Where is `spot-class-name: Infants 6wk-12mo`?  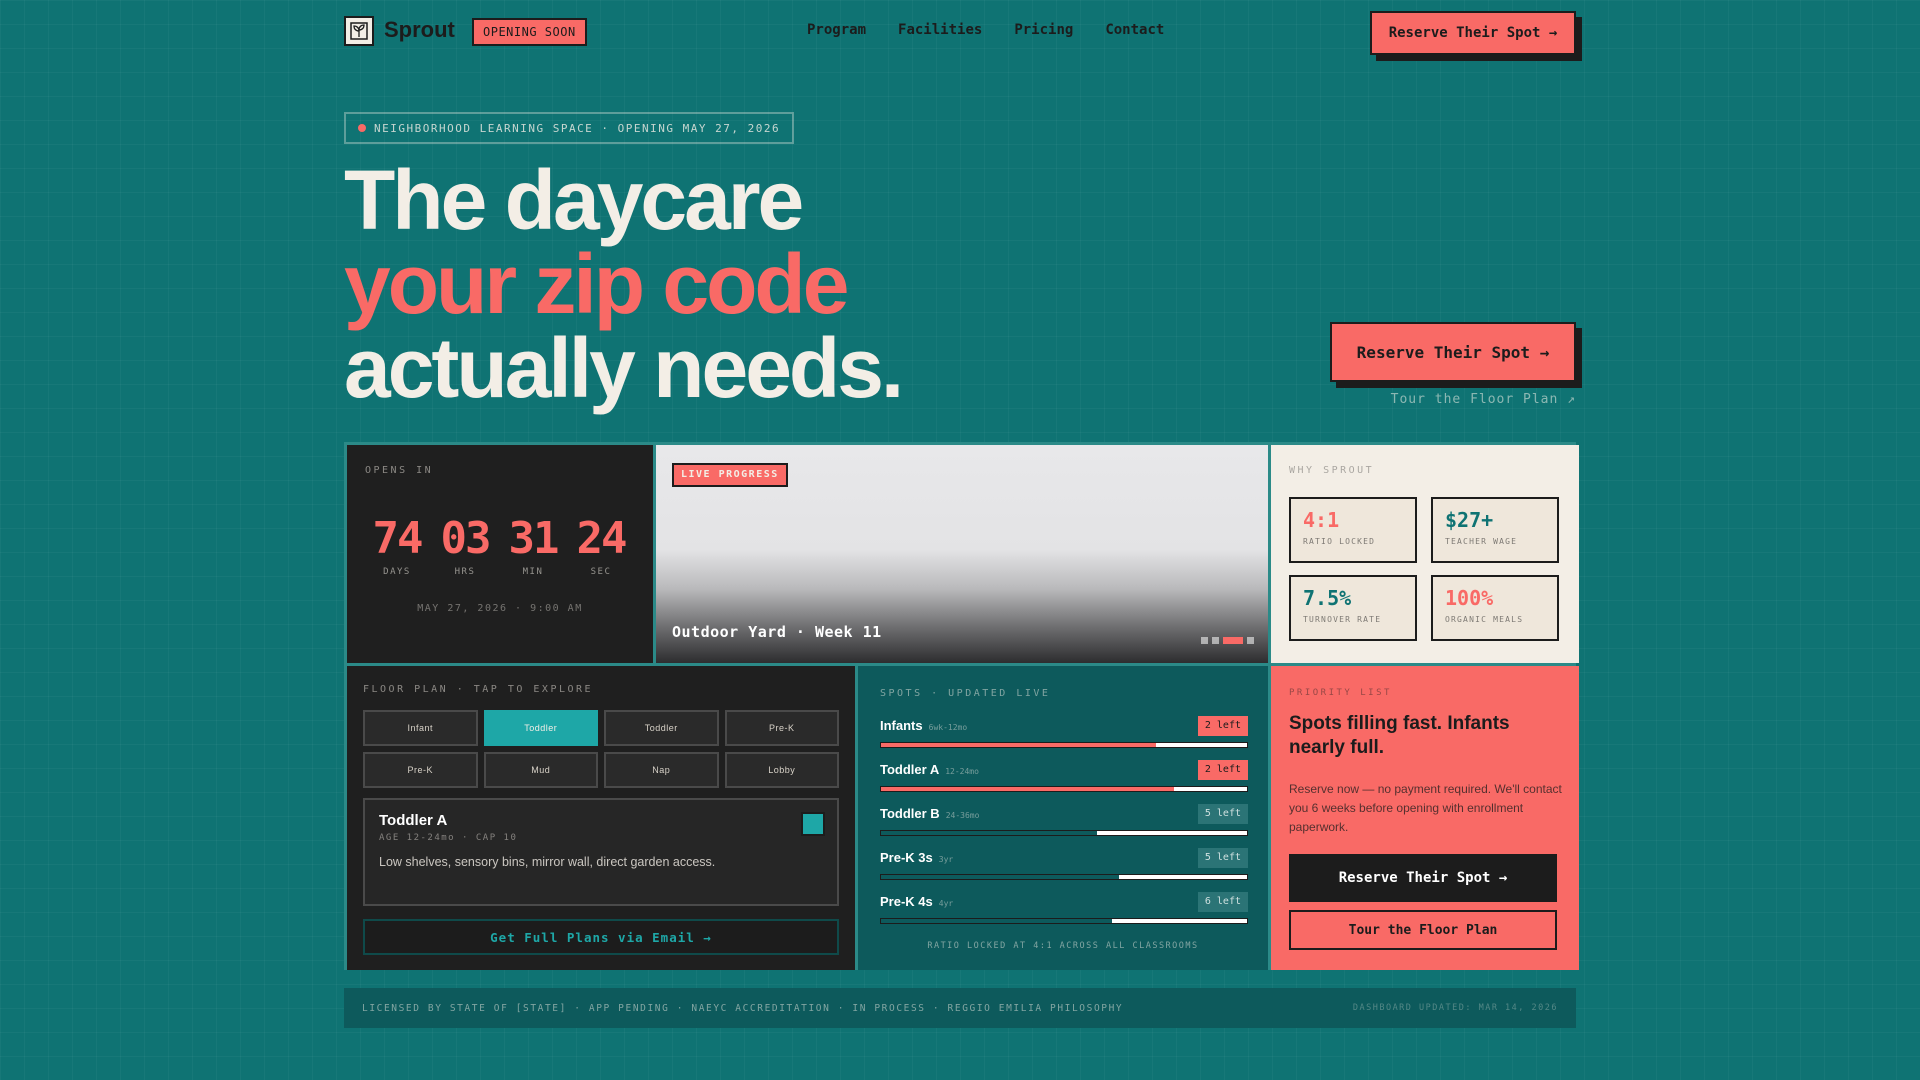 spot-class-name: Infants 6wk-12mo is located at coordinates (923, 725).